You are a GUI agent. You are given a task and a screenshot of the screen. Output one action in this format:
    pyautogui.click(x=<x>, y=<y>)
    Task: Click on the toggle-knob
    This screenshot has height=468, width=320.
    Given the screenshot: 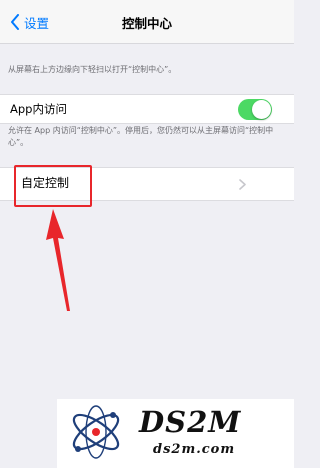 What is the action you would take?
    pyautogui.click(x=261, y=109)
    